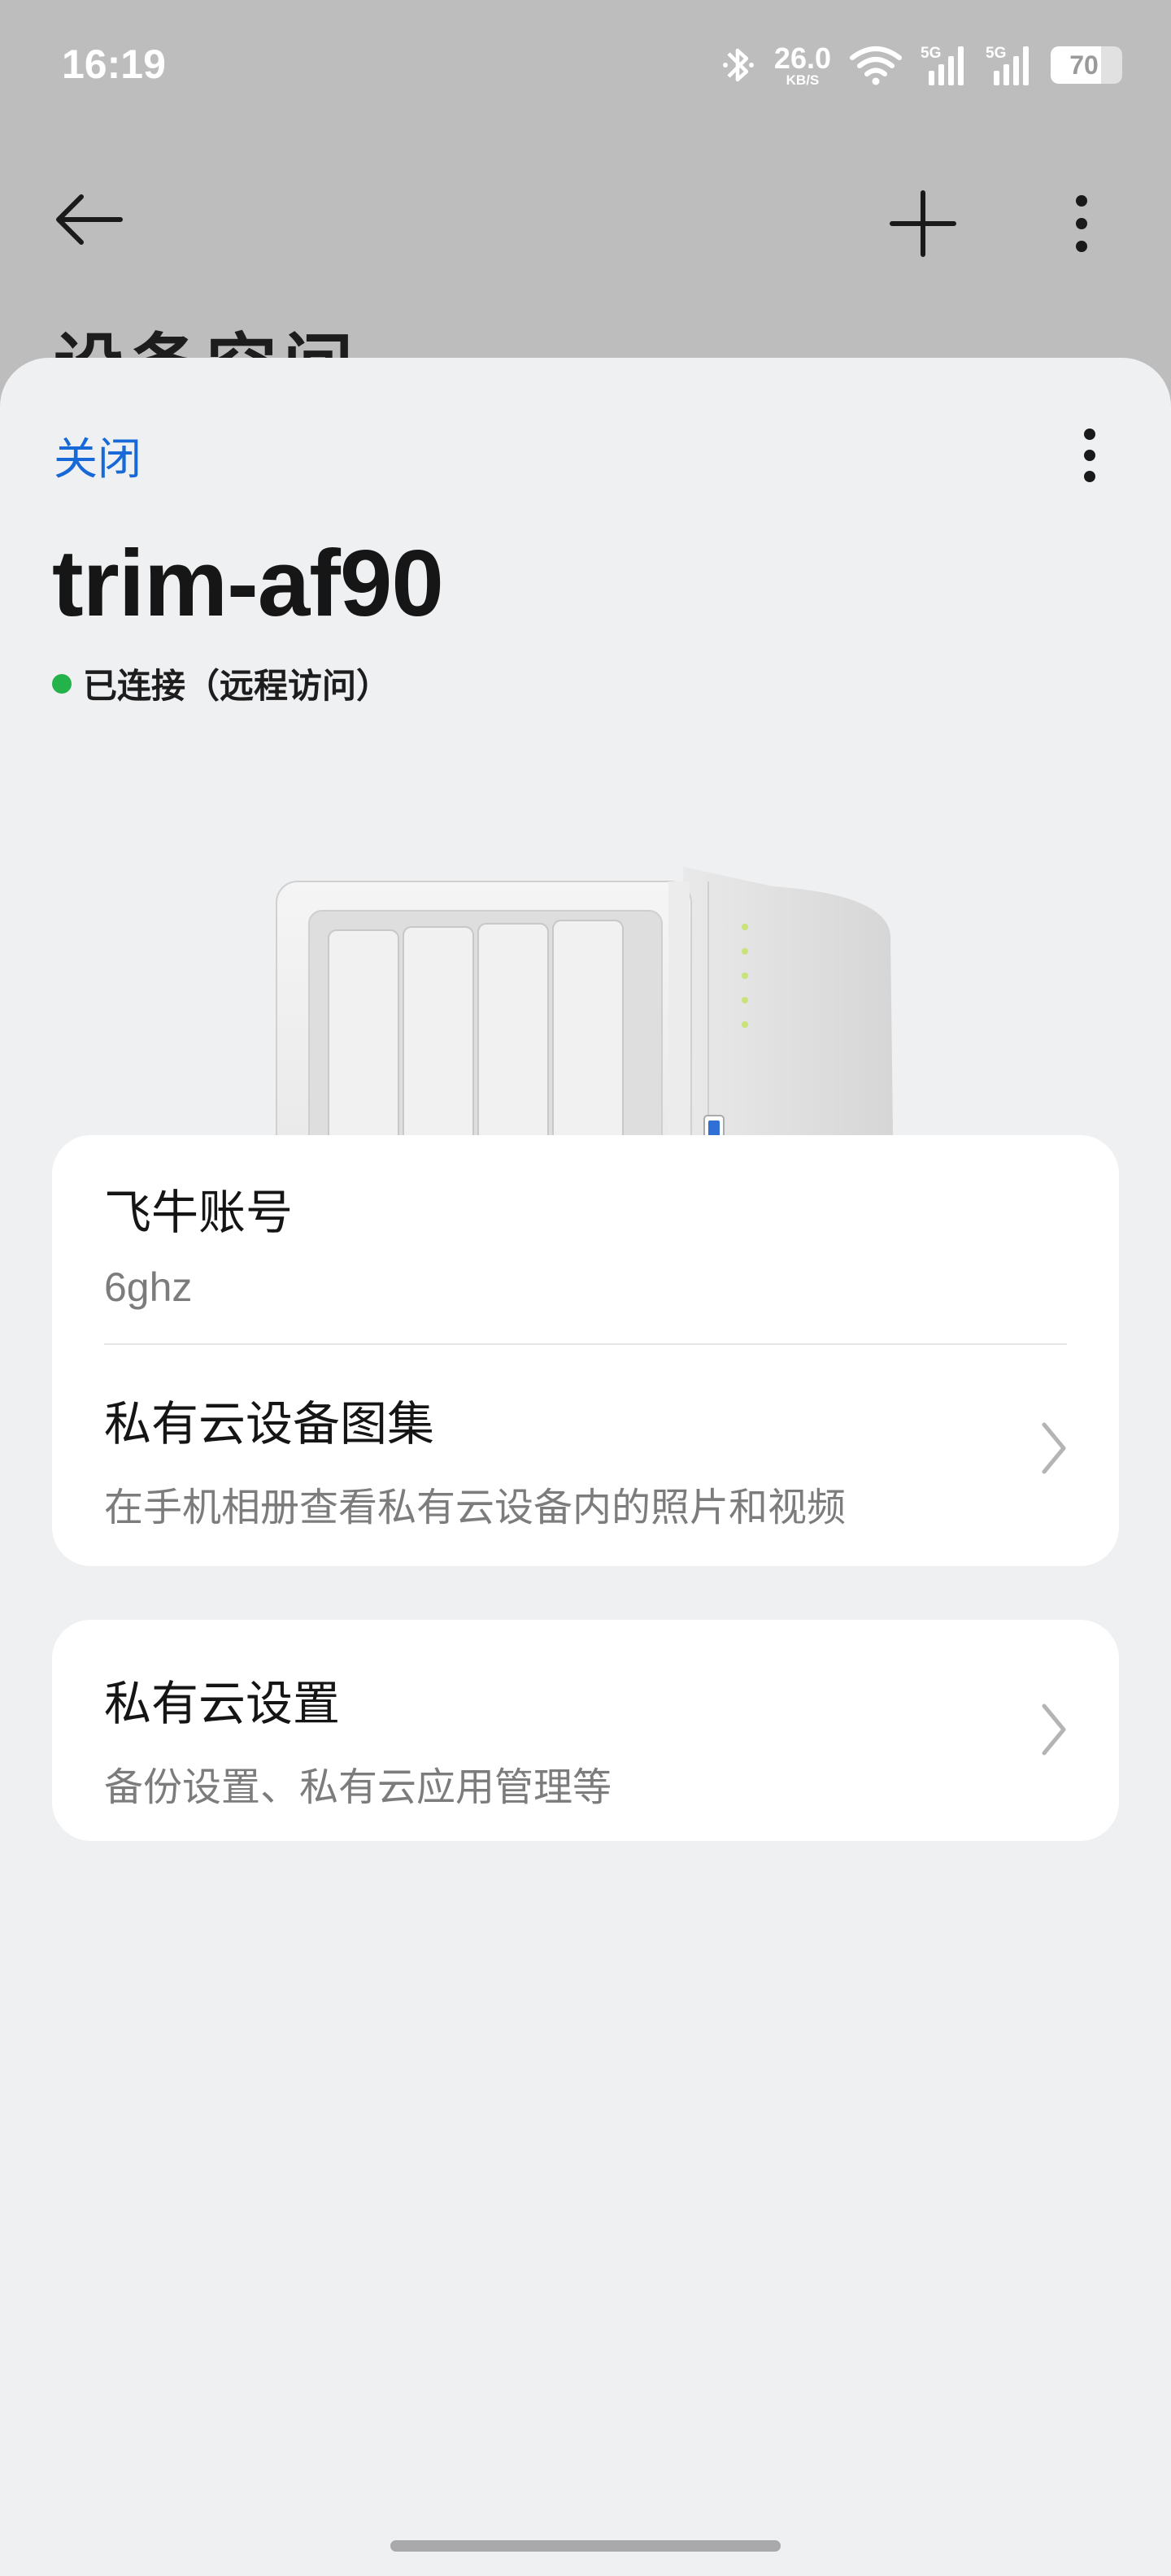 The width and height of the screenshot is (1171, 2576). Describe the element at coordinates (475, 1508) in the screenshot. I see `gallery-subtitle: 在手机相册查看私有云设备内的照片和视频` at that location.